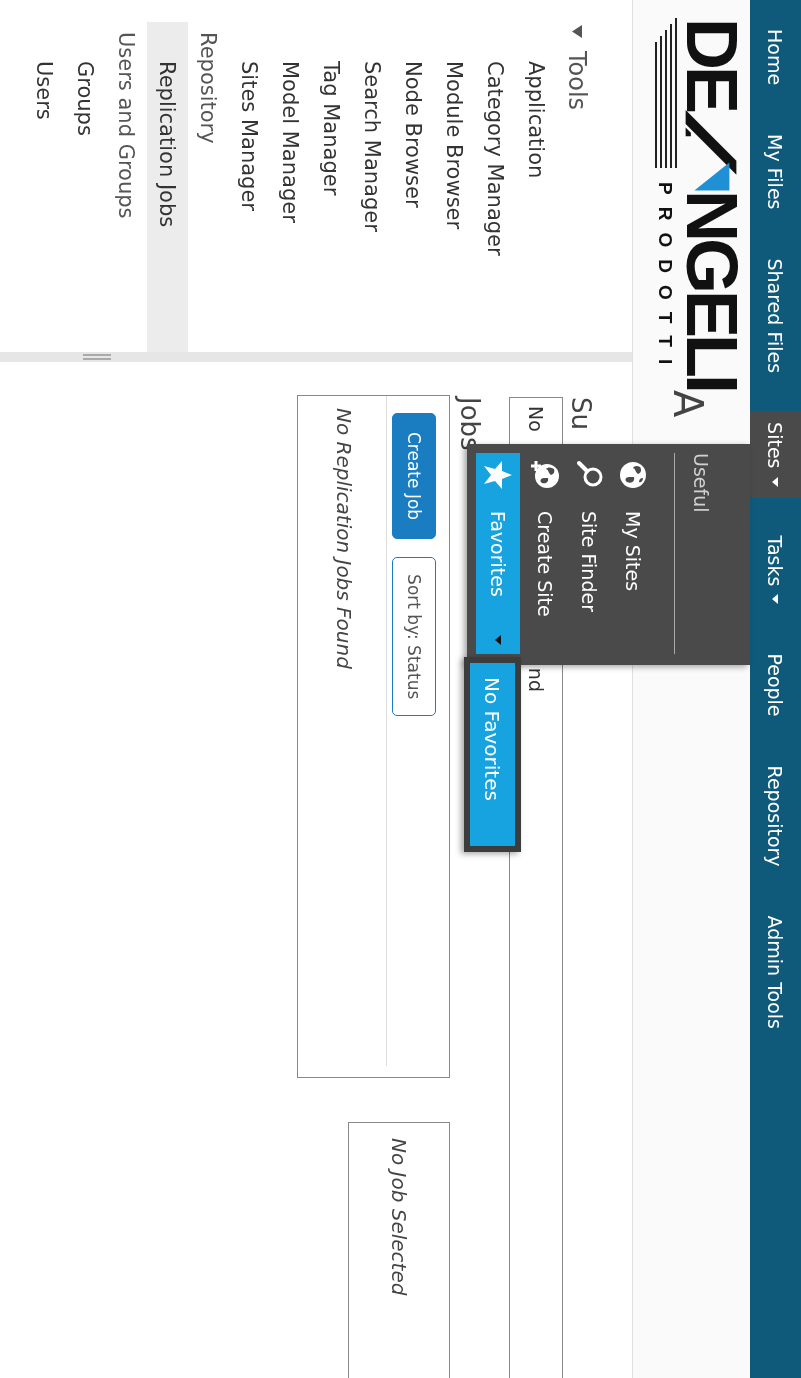 This screenshot has width=801, height=1378. Describe the element at coordinates (536, 187) in the screenshot. I see `sidebar-item: Application` at that location.